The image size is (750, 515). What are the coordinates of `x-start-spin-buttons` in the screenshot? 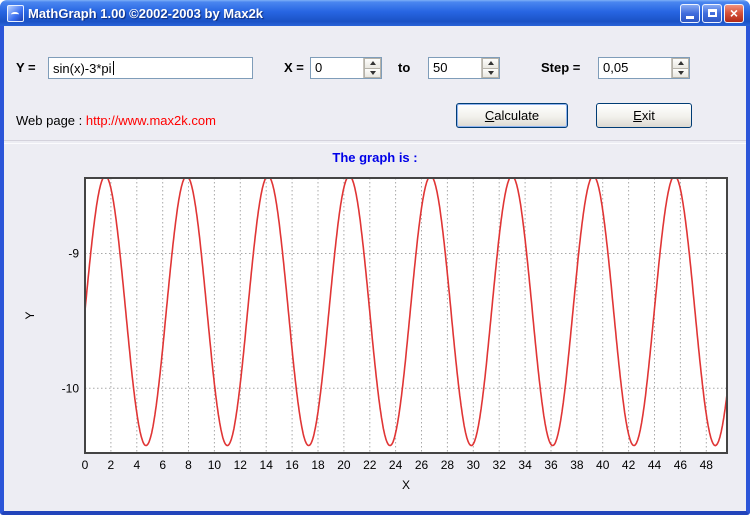 It's located at (372, 68).